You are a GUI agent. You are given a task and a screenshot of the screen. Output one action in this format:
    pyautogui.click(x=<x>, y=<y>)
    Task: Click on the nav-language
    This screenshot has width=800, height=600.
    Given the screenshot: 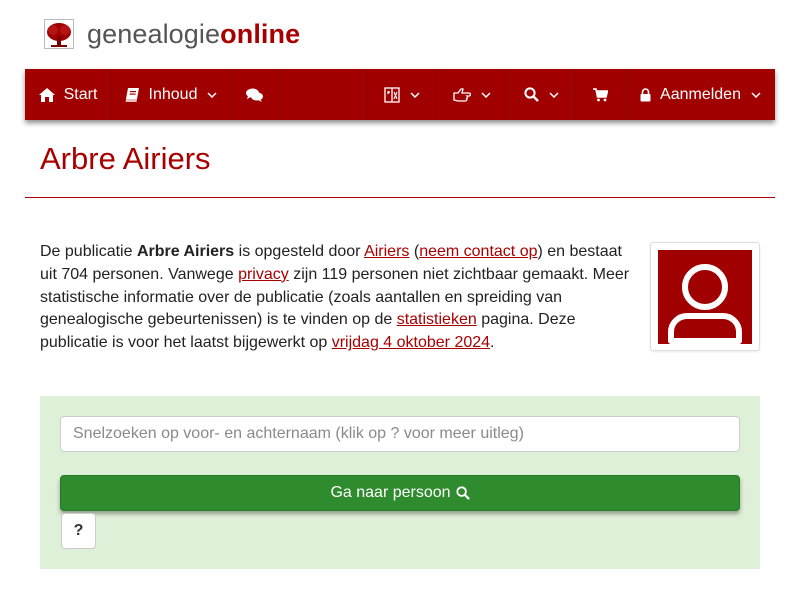 What is the action you would take?
    pyautogui.click(x=402, y=94)
    